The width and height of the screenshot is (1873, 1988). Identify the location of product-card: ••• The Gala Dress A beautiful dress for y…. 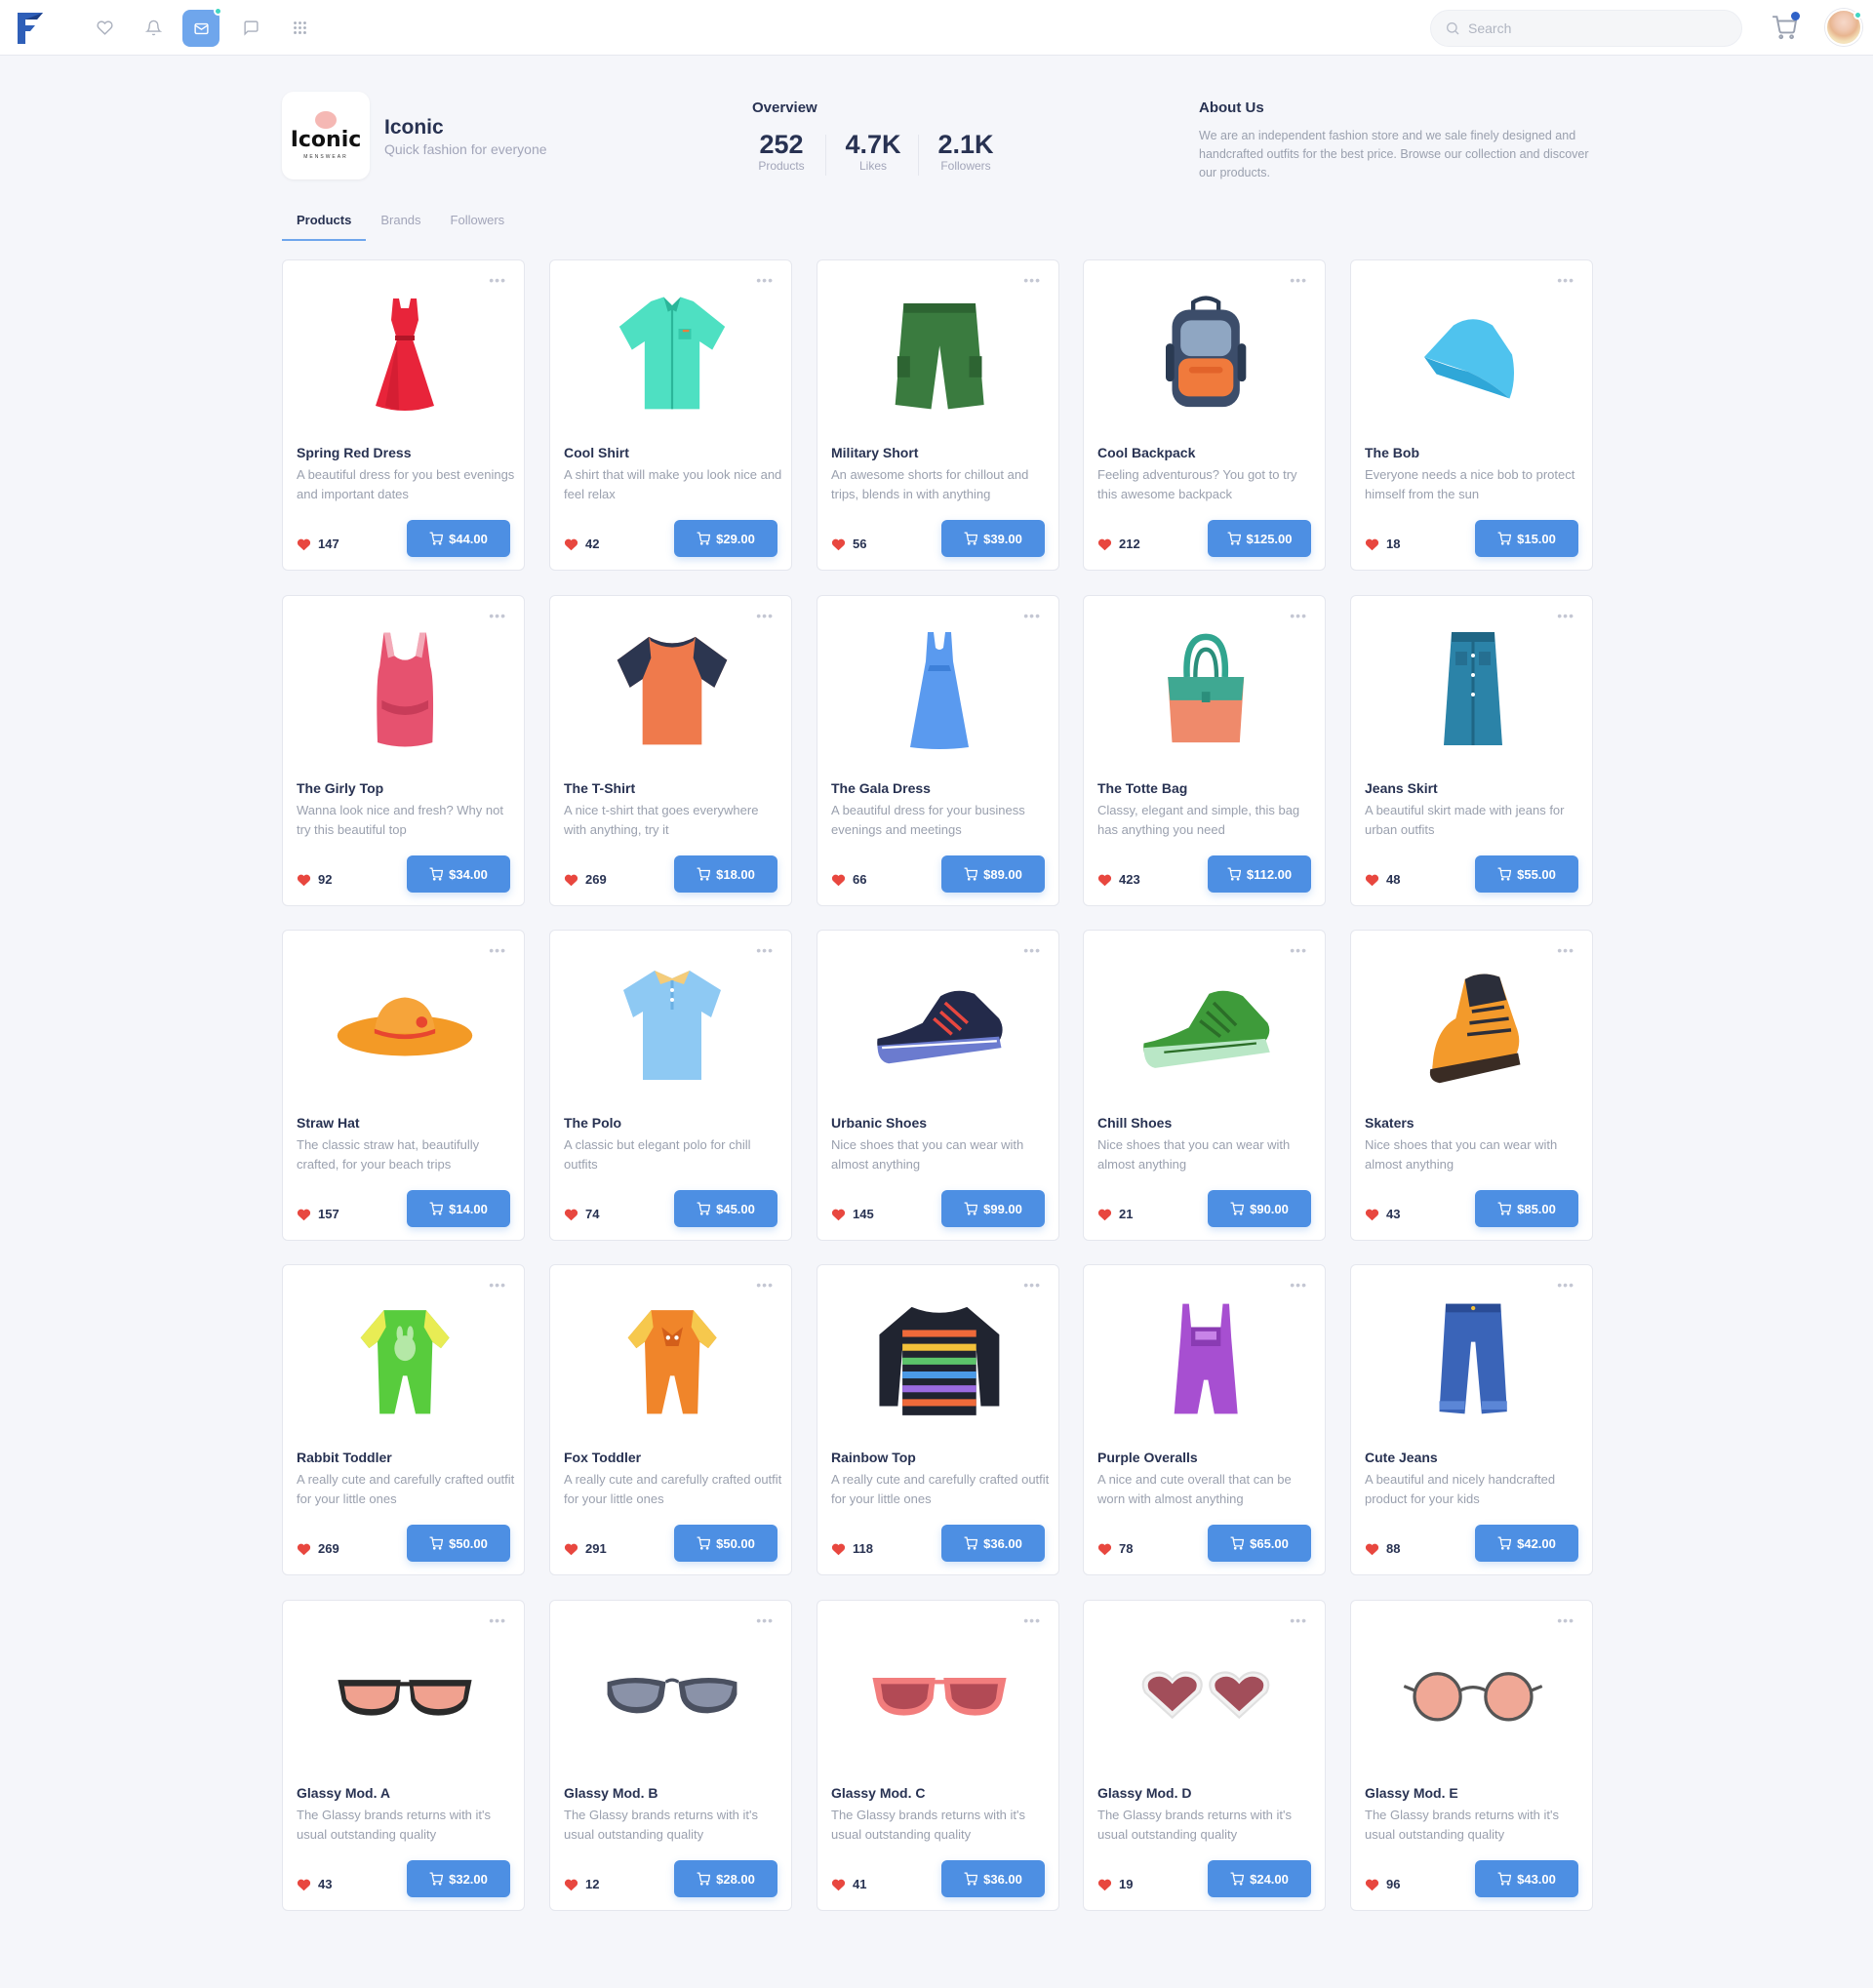
(938, 750).